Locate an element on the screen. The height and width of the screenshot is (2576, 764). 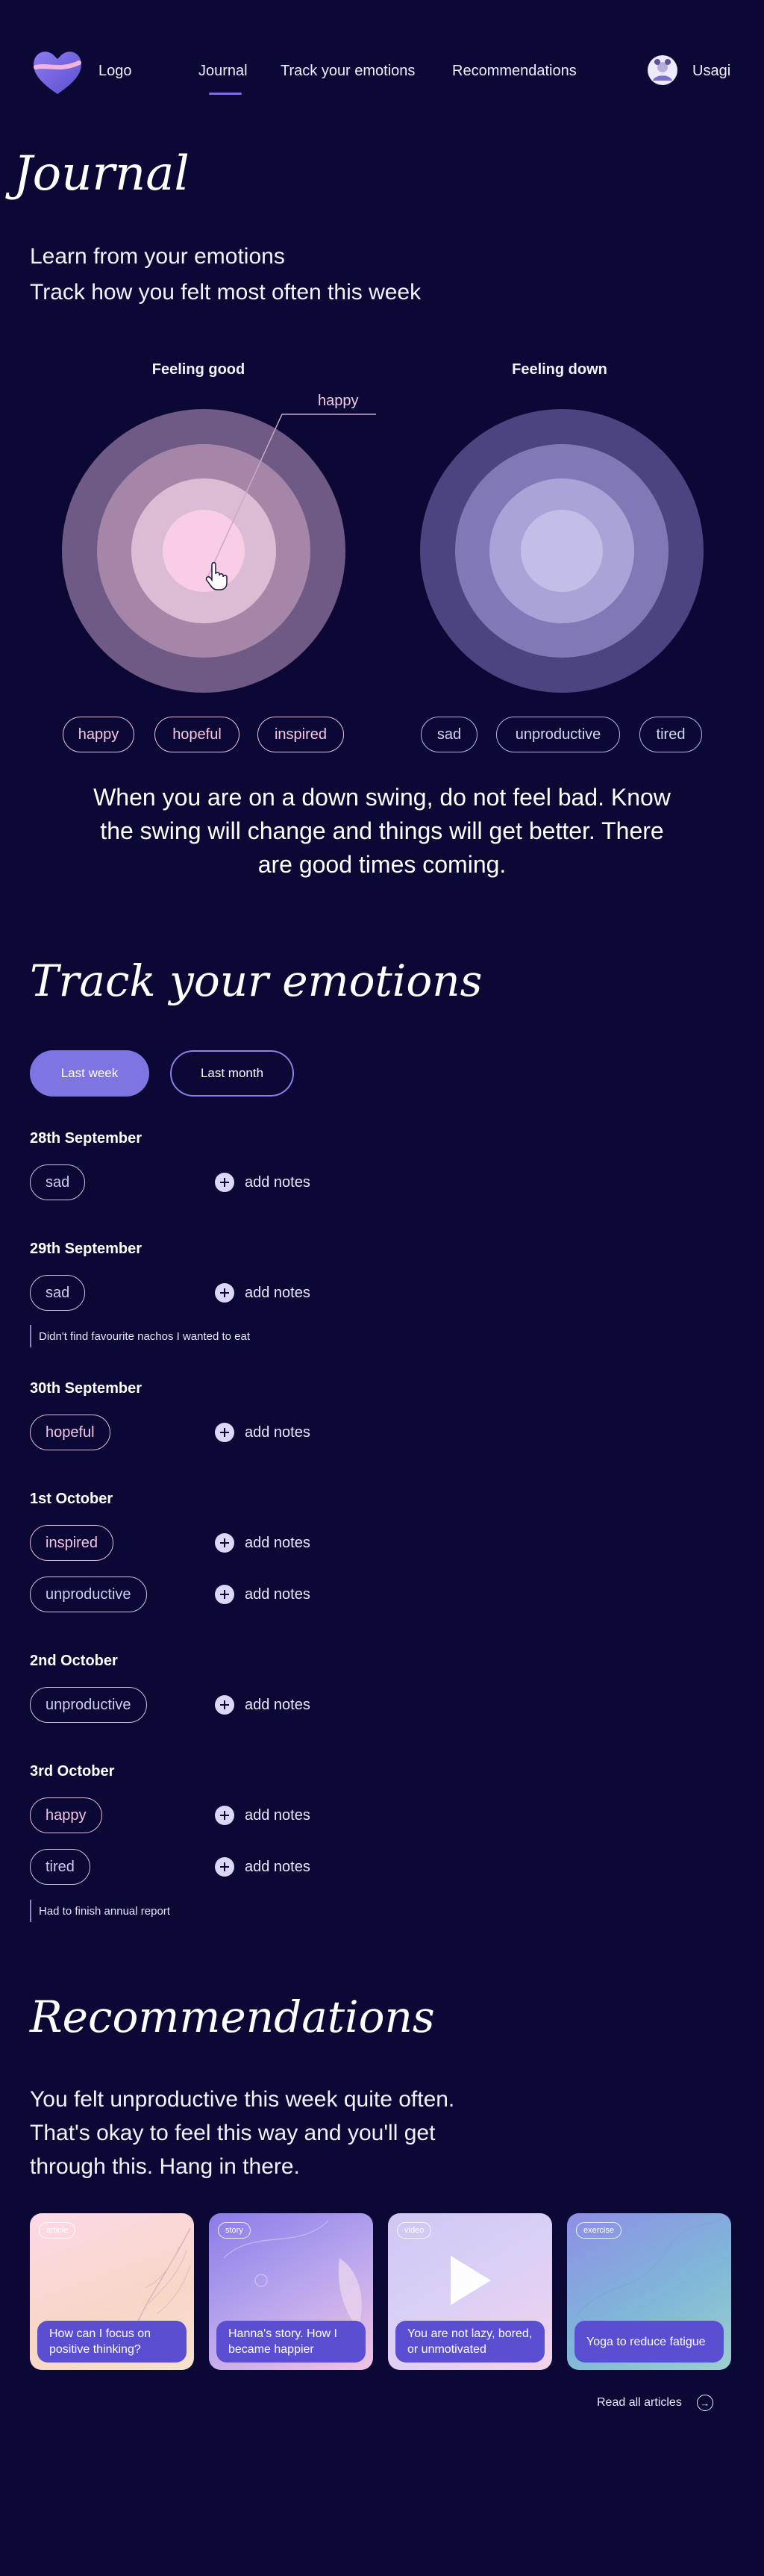
read-all-articles-link: Read all articles → is located at coordinates (655, 2403).